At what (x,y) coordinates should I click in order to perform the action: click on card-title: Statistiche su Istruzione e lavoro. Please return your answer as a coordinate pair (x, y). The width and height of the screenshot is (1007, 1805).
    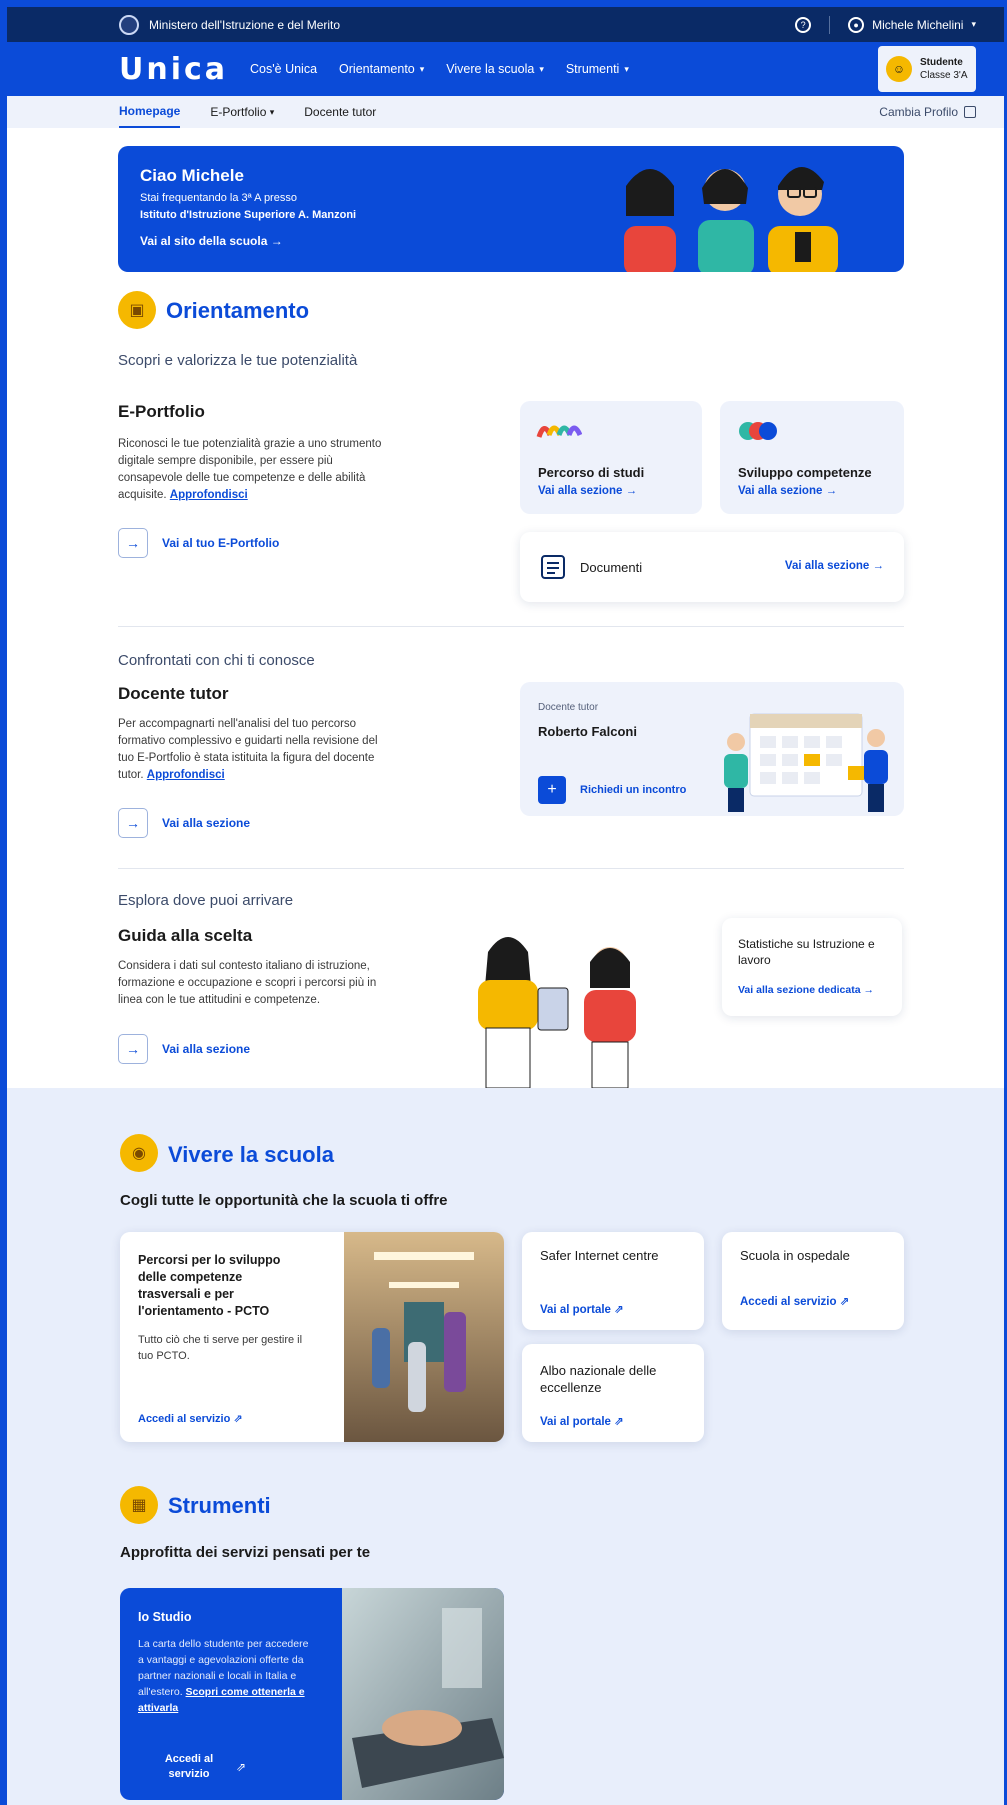
    Looking at the image, I should click on (806, 952).